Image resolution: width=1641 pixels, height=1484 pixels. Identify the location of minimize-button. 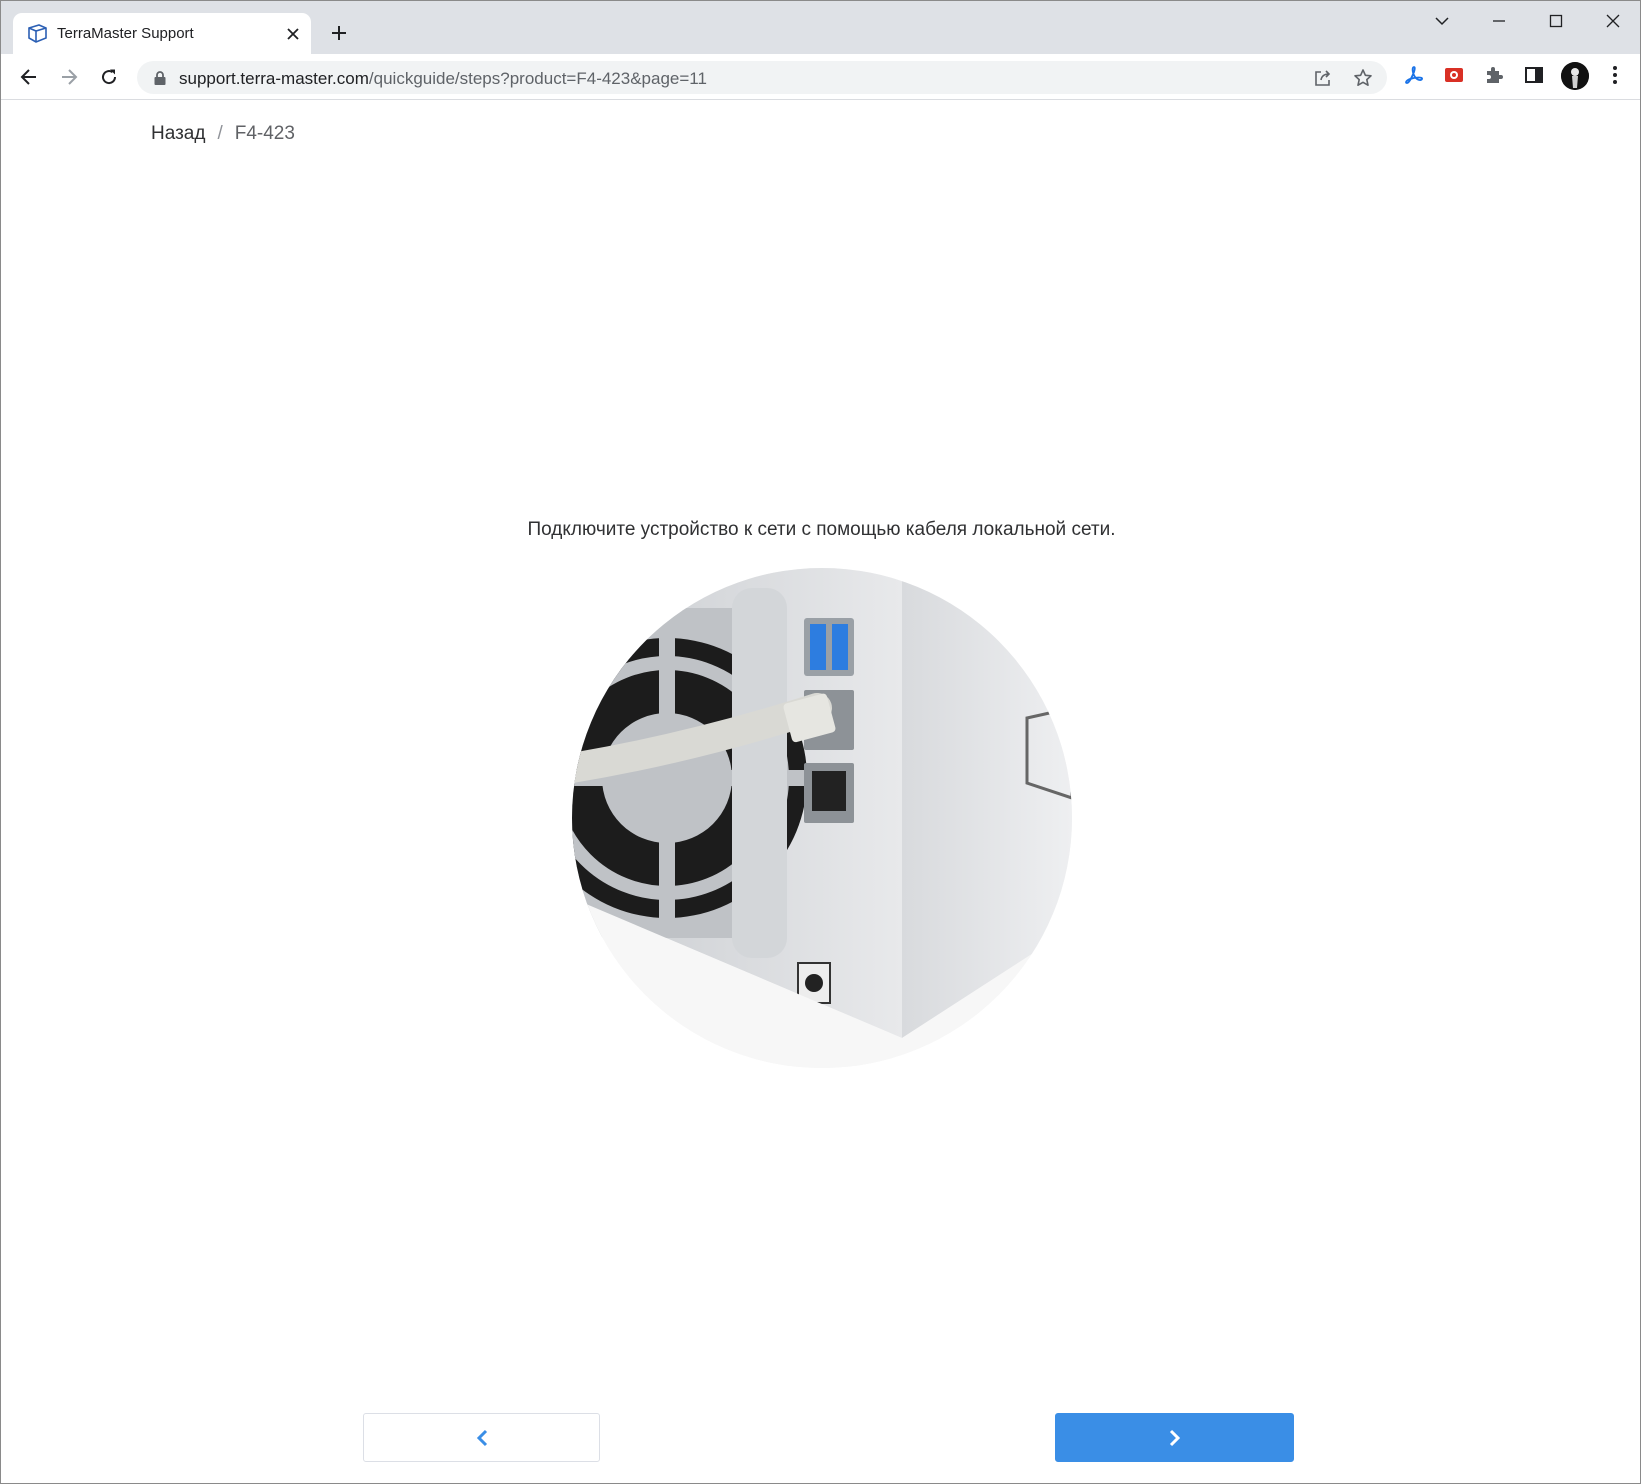
(1499, 21).